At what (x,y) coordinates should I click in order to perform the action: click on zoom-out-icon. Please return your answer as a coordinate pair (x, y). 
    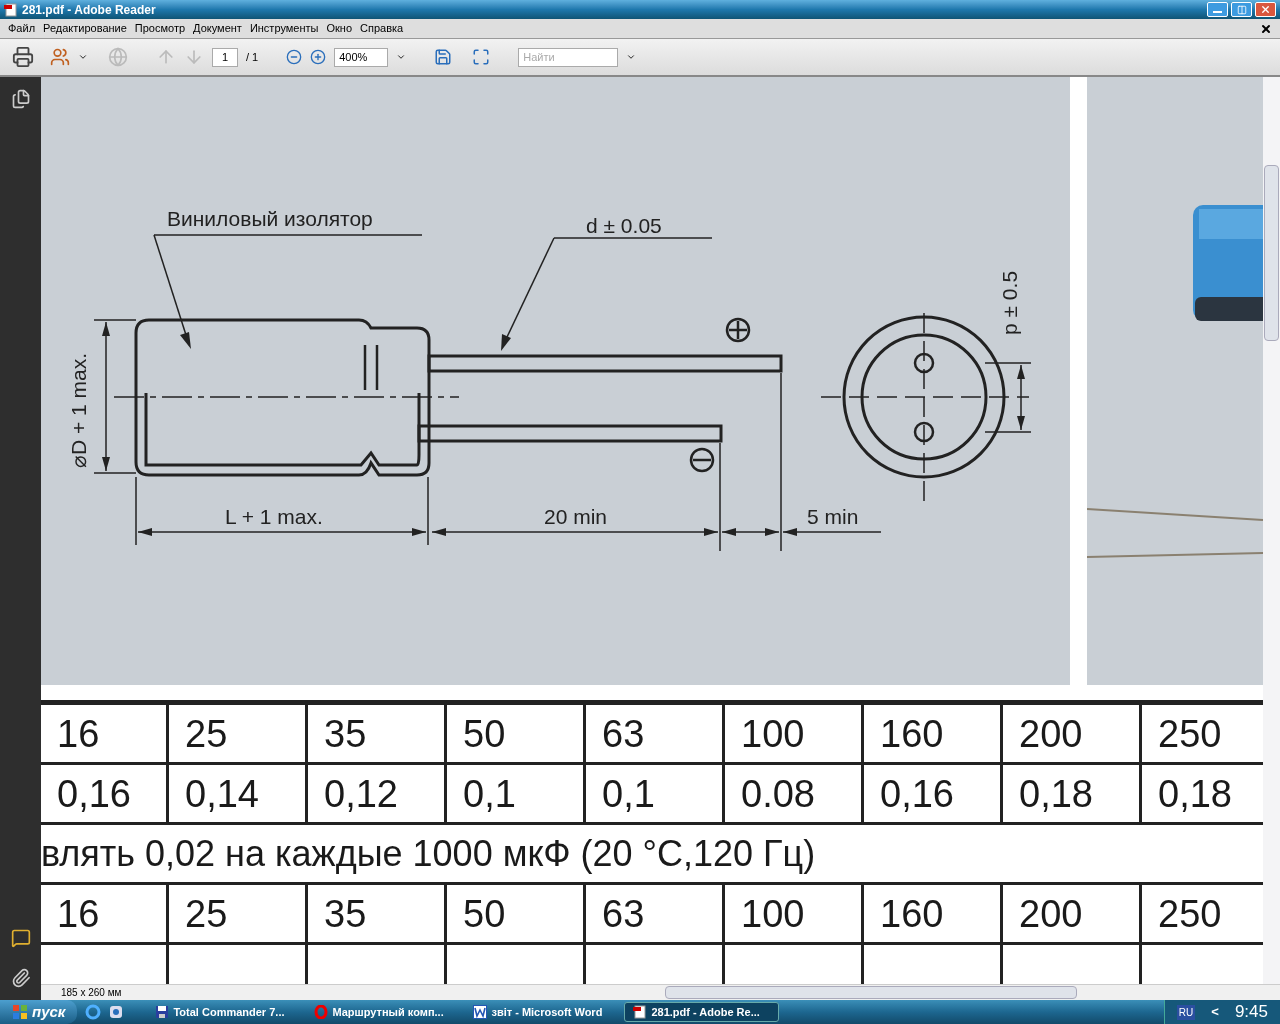
    Looking at the image, I should click on (294, 57).